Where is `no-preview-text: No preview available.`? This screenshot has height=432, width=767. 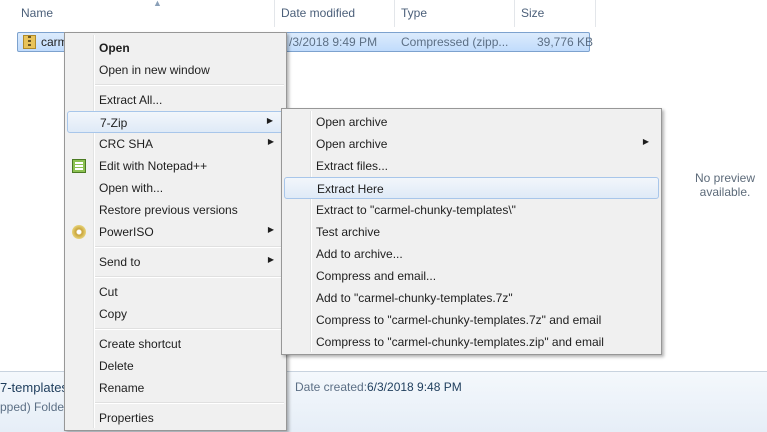 no-preview-text: No preview available. is located at coordinates (725, 185).